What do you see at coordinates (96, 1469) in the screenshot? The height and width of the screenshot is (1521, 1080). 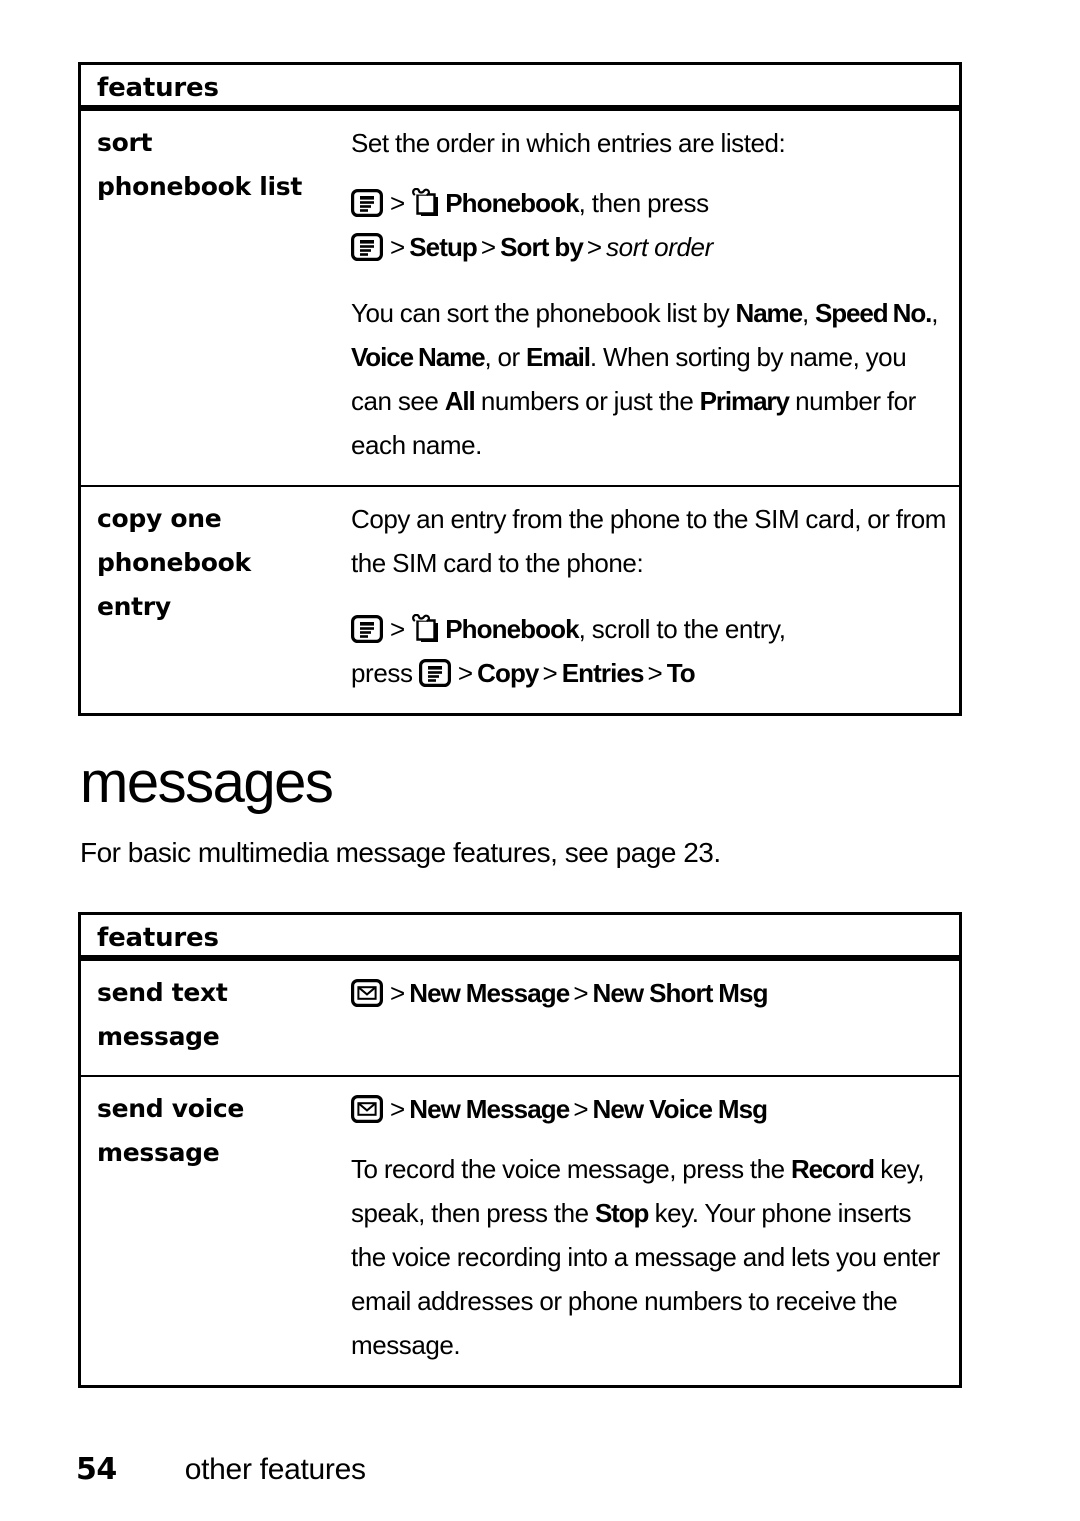 I see `page-number: 54` at bounding box center [96, 1469].